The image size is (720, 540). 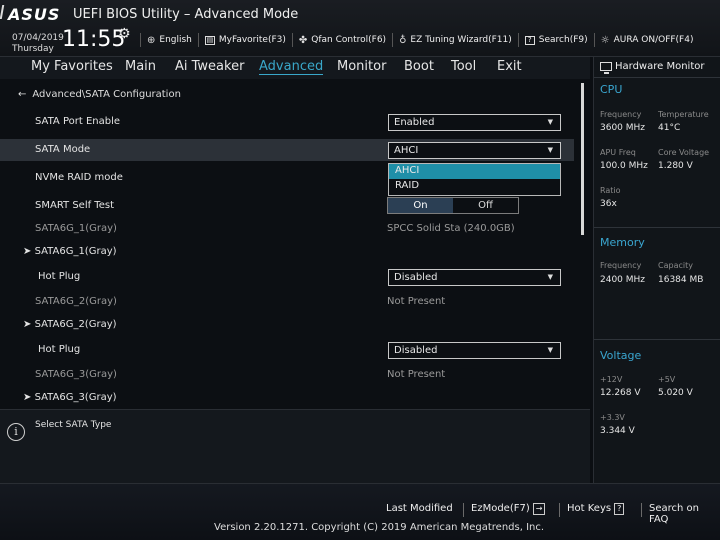 I want to click on app-title: UEFI BIOS Utility – Advanced Mode, so click(x=186, y=14).